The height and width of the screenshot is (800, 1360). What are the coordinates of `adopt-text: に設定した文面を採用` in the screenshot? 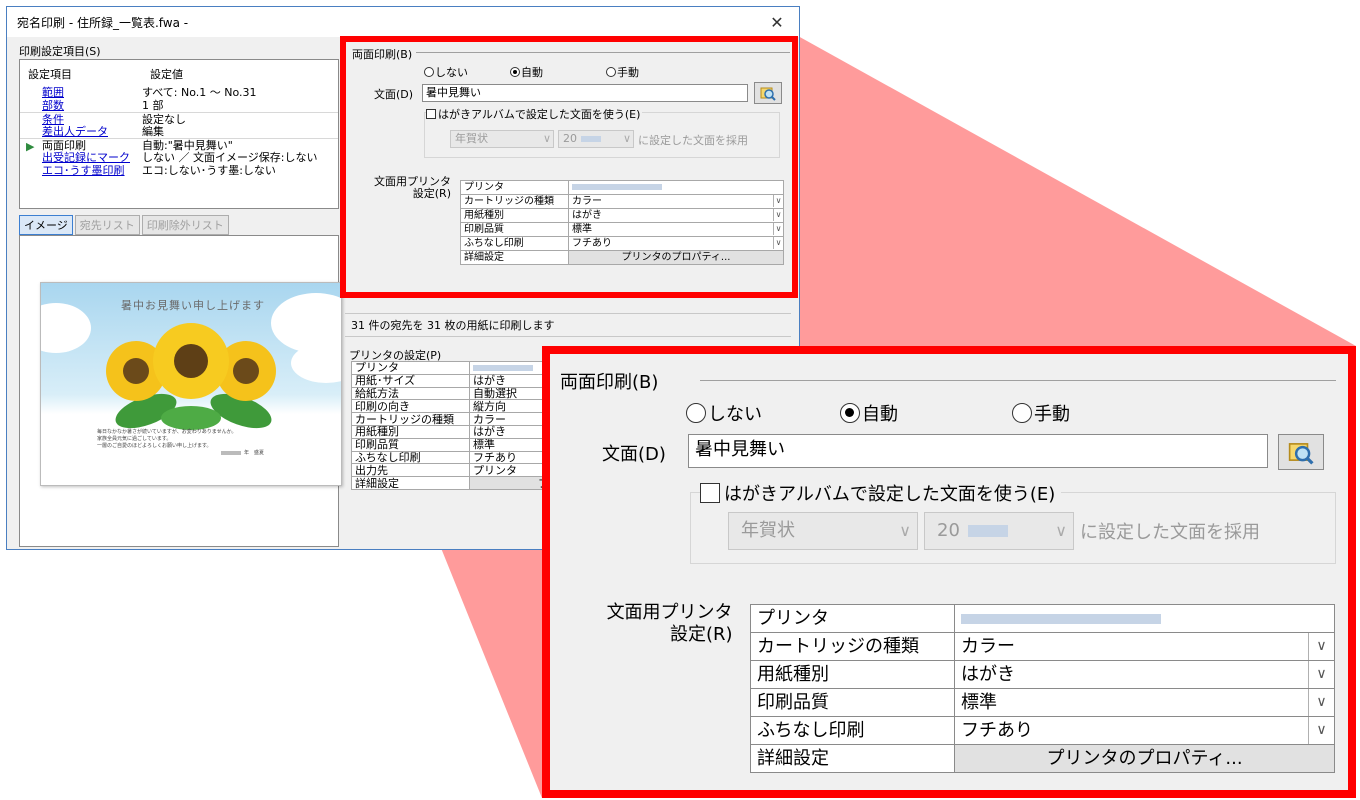 It's located at (693, 140).